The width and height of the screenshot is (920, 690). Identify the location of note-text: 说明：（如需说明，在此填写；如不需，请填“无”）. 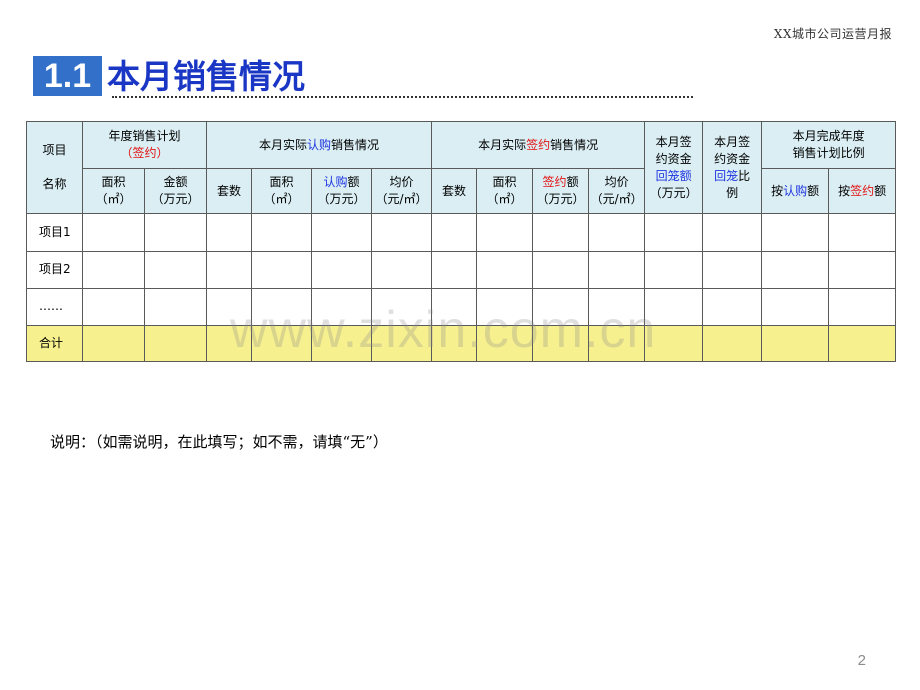
(219, 442).